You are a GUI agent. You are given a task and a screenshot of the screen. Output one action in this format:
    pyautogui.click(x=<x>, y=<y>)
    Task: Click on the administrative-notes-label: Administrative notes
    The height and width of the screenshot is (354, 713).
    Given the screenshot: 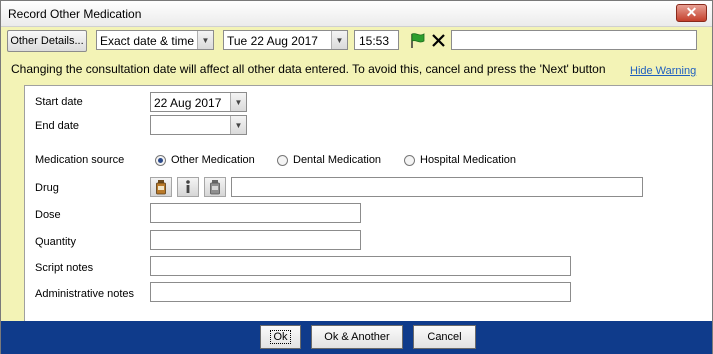 What is the action you would take?
    pyautogui.click(x=85, y=294)
    